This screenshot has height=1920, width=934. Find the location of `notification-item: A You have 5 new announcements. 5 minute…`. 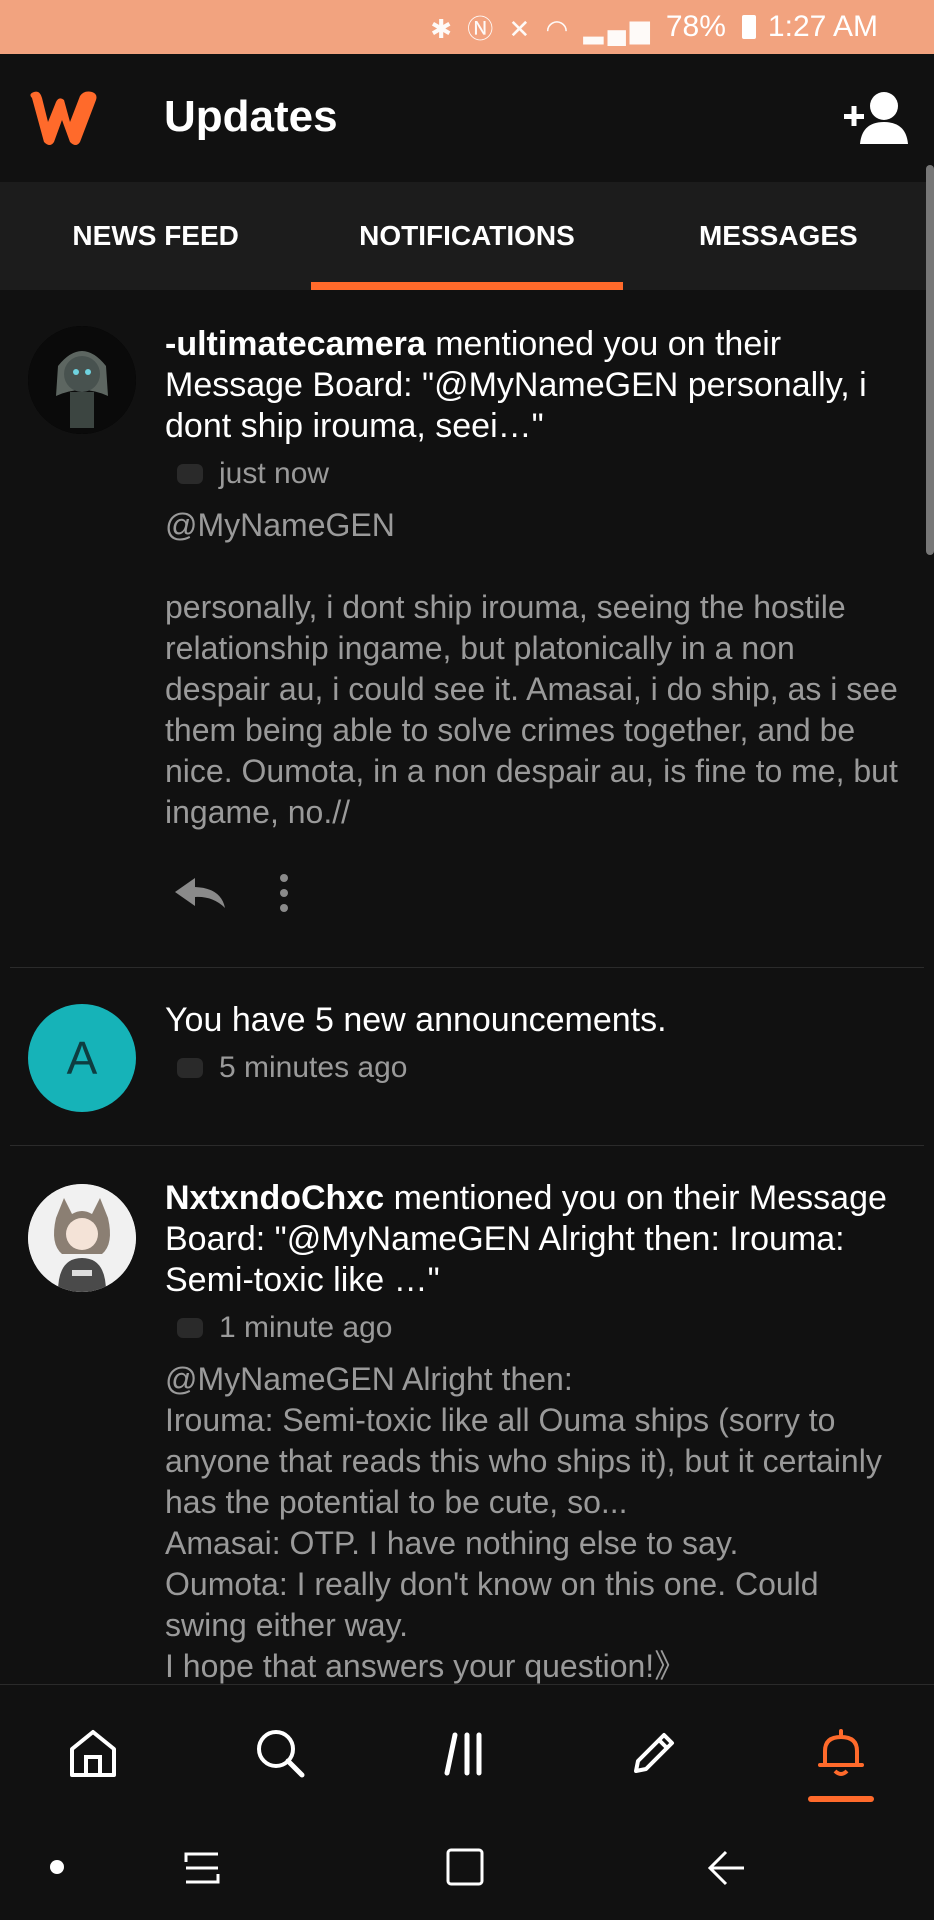

notification-item: A You have 5 new announcements. 5 minute… is located at coordinates (467, 1056).